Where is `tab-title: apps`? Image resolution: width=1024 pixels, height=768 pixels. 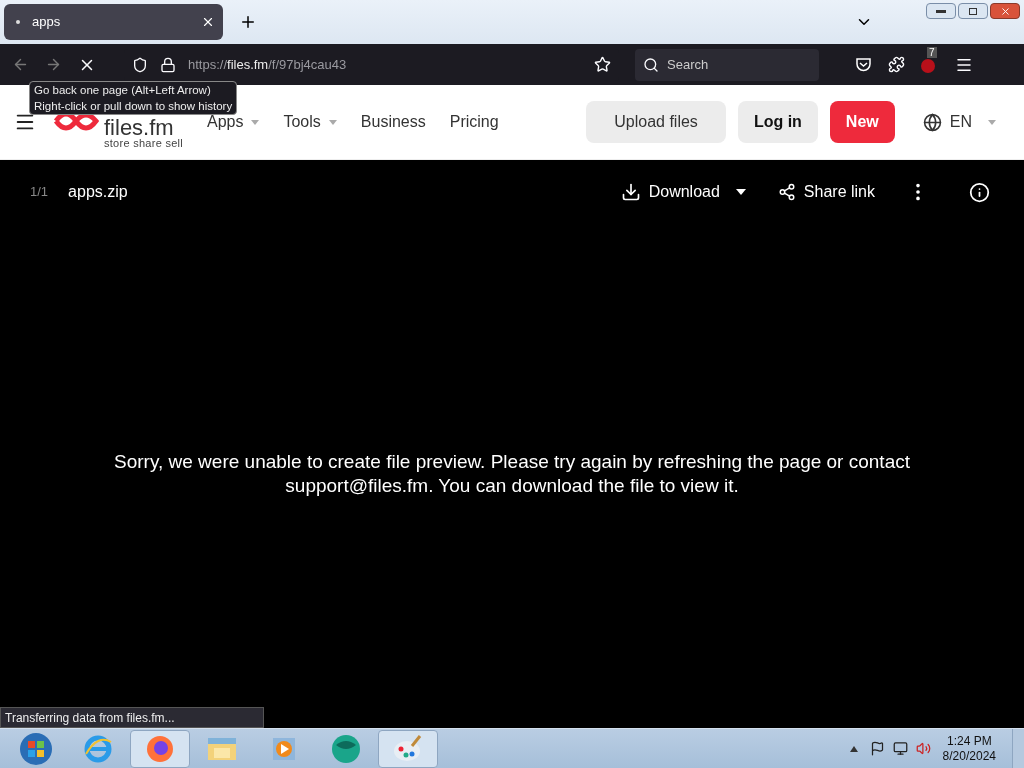
tab-title: apps is located at coordinates (47, 22).